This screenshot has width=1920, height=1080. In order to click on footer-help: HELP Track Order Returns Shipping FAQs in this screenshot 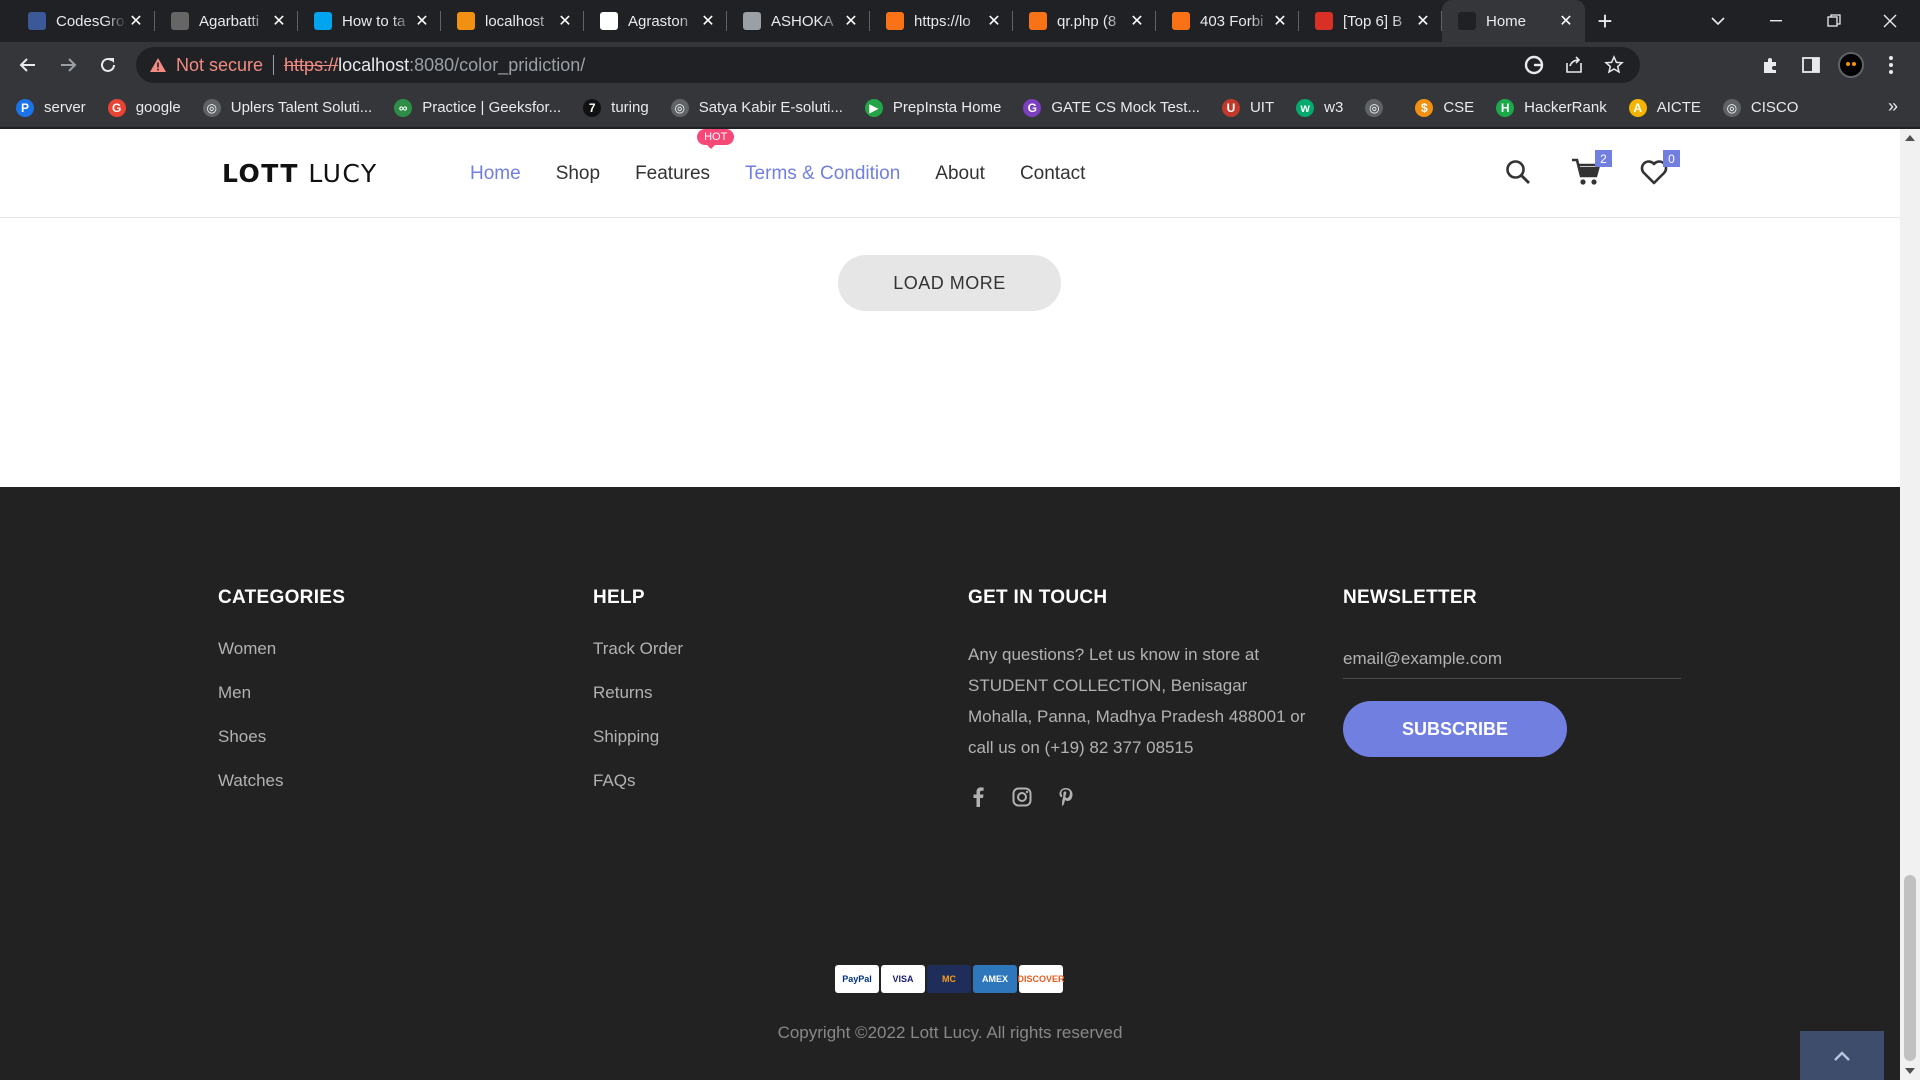, I will do `click(638, 701)`.